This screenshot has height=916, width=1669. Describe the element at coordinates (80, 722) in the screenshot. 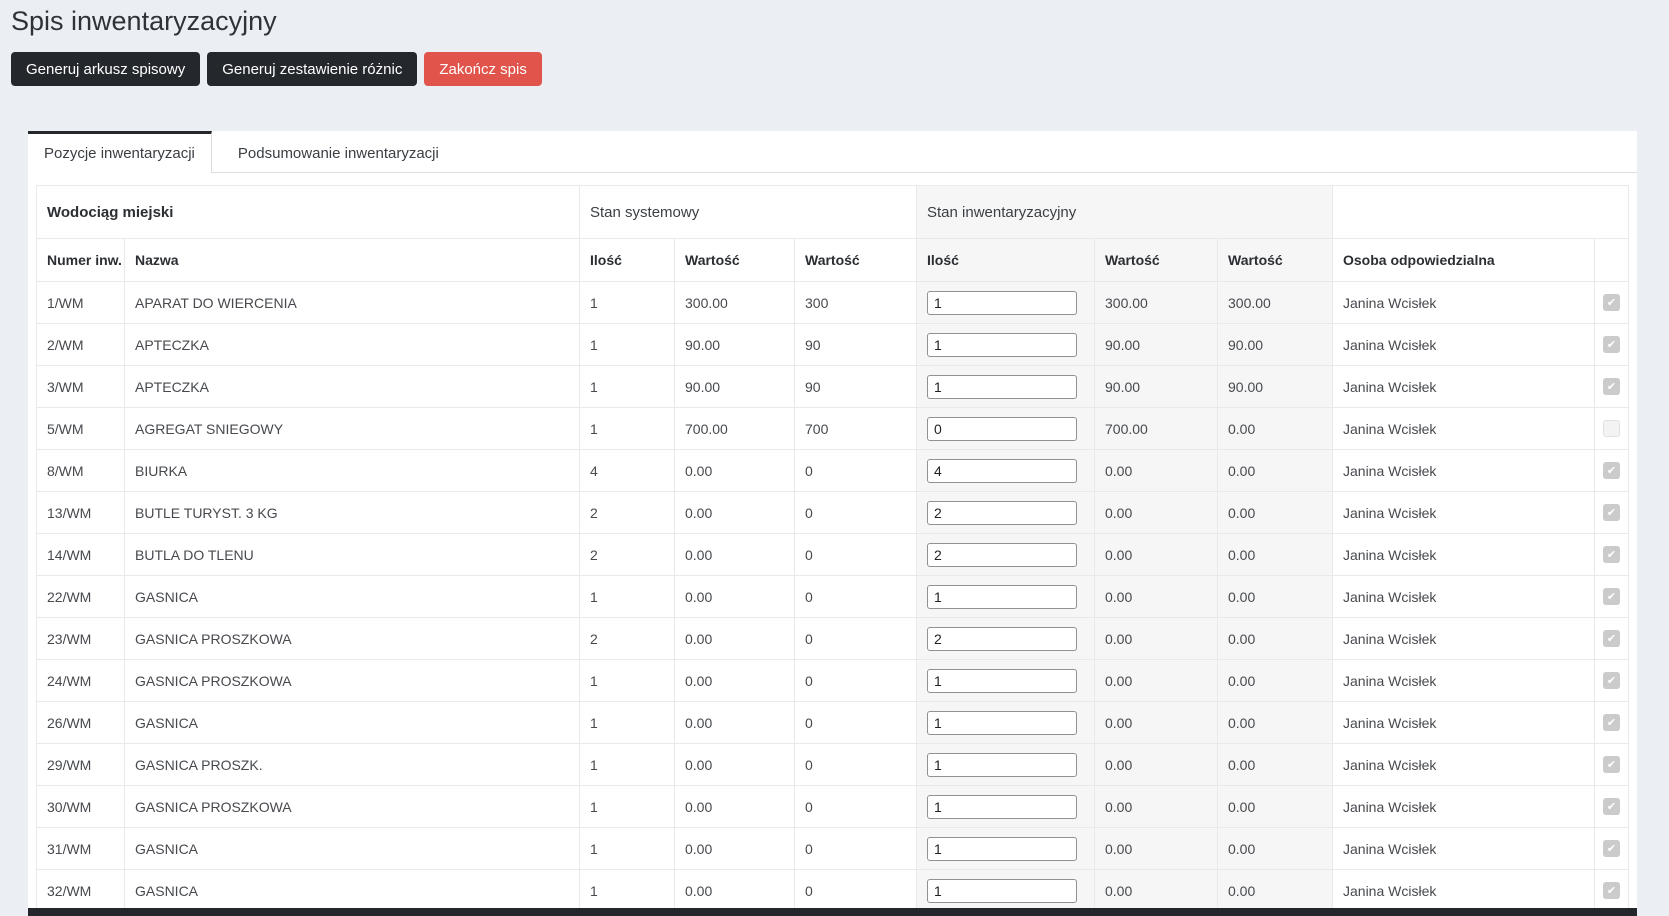

I see `cell-numer-inw: 26/WM` at that location.